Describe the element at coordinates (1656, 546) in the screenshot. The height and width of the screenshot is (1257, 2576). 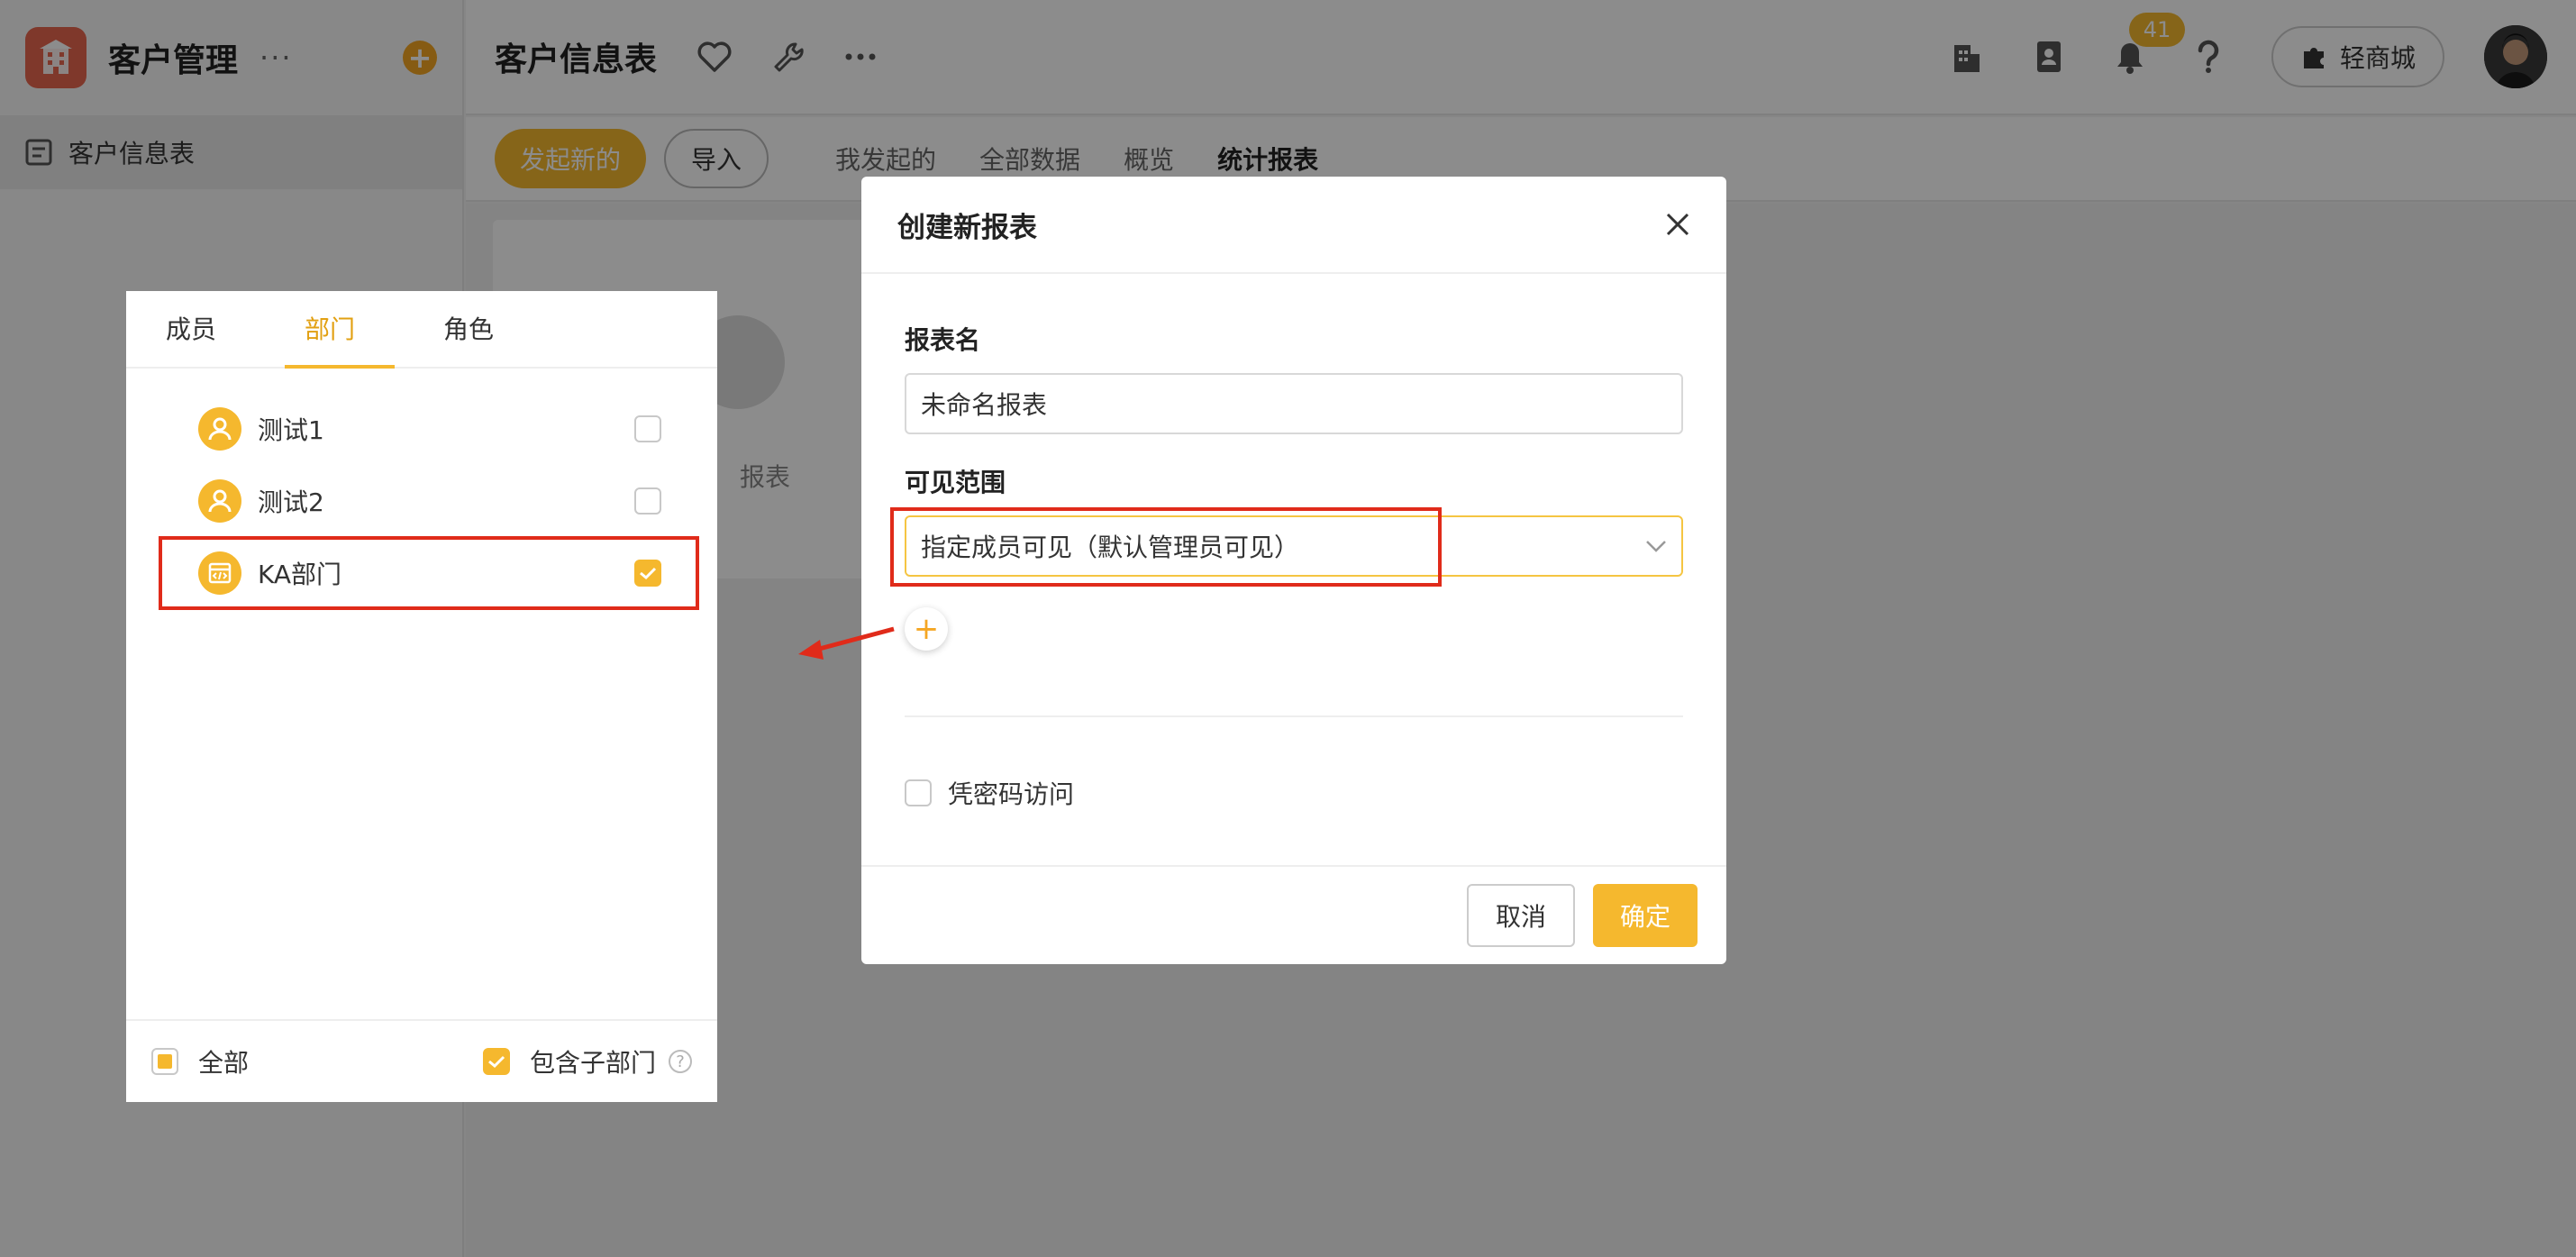
I see `chevron-down-icon` at that location.